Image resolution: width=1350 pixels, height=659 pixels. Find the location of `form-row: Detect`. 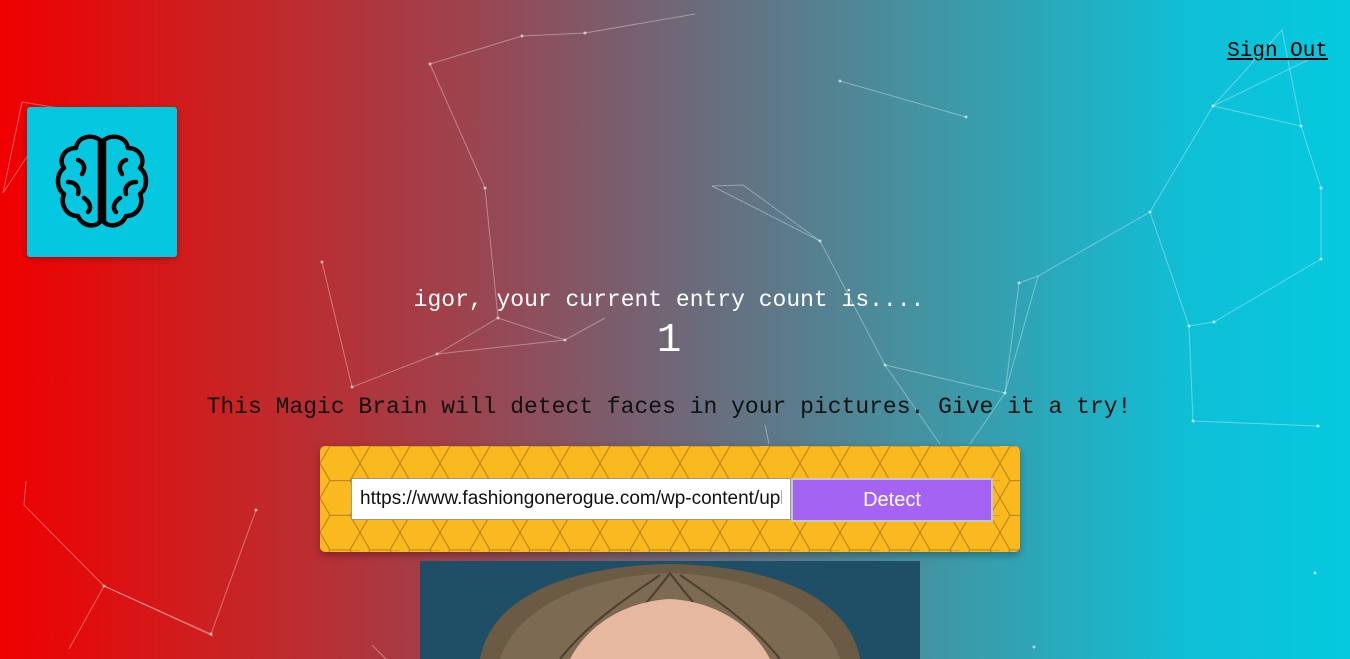

form-row: Detect is located at coordinates (672, 500).